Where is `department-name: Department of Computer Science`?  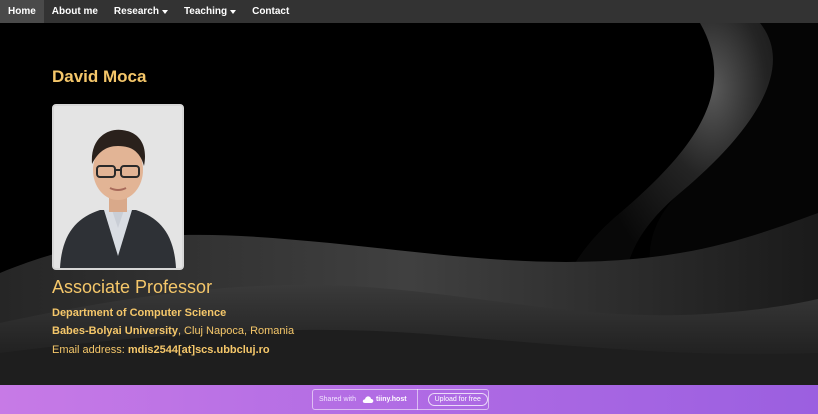 department-name: Department of Computer Science is located at coordinates (139, 313).